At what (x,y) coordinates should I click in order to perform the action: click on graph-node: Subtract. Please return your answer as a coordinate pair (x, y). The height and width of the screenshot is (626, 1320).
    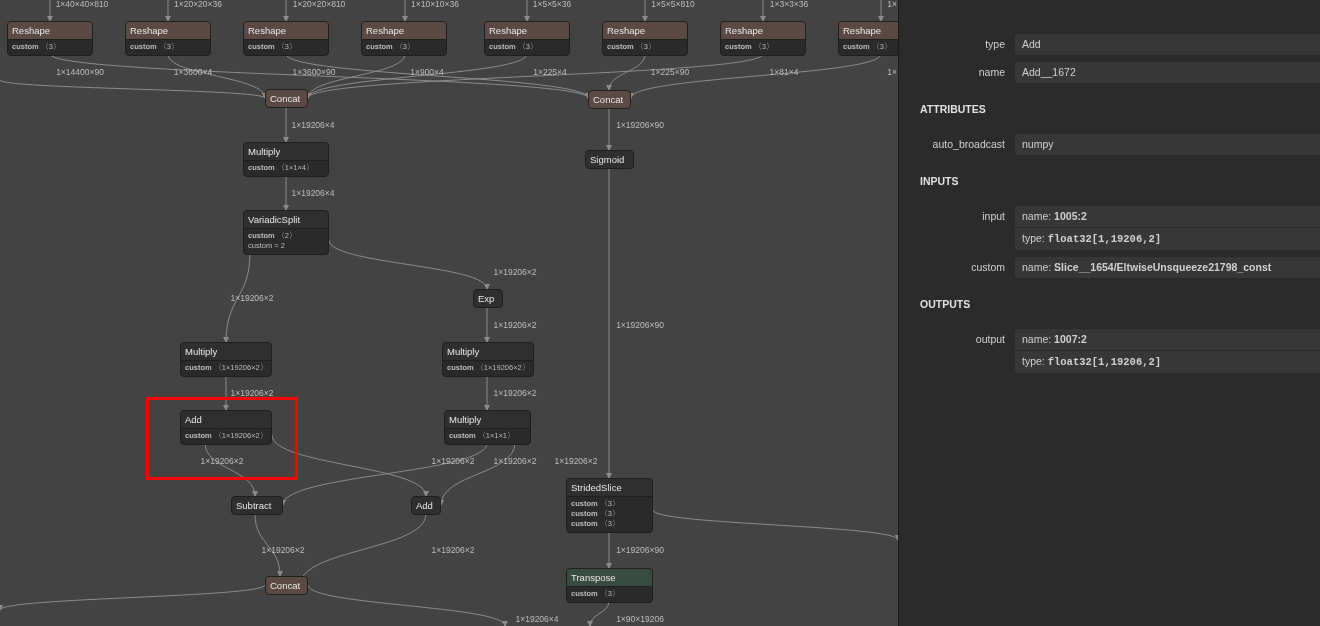
    Looking at the image, I should click on (257, 505).